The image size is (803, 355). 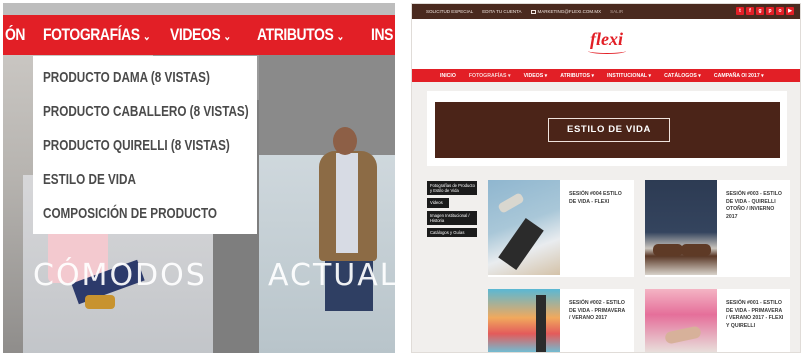 I want to click on nav-item-videos: VIDEOS ⌄, so click(x=200, y=35).